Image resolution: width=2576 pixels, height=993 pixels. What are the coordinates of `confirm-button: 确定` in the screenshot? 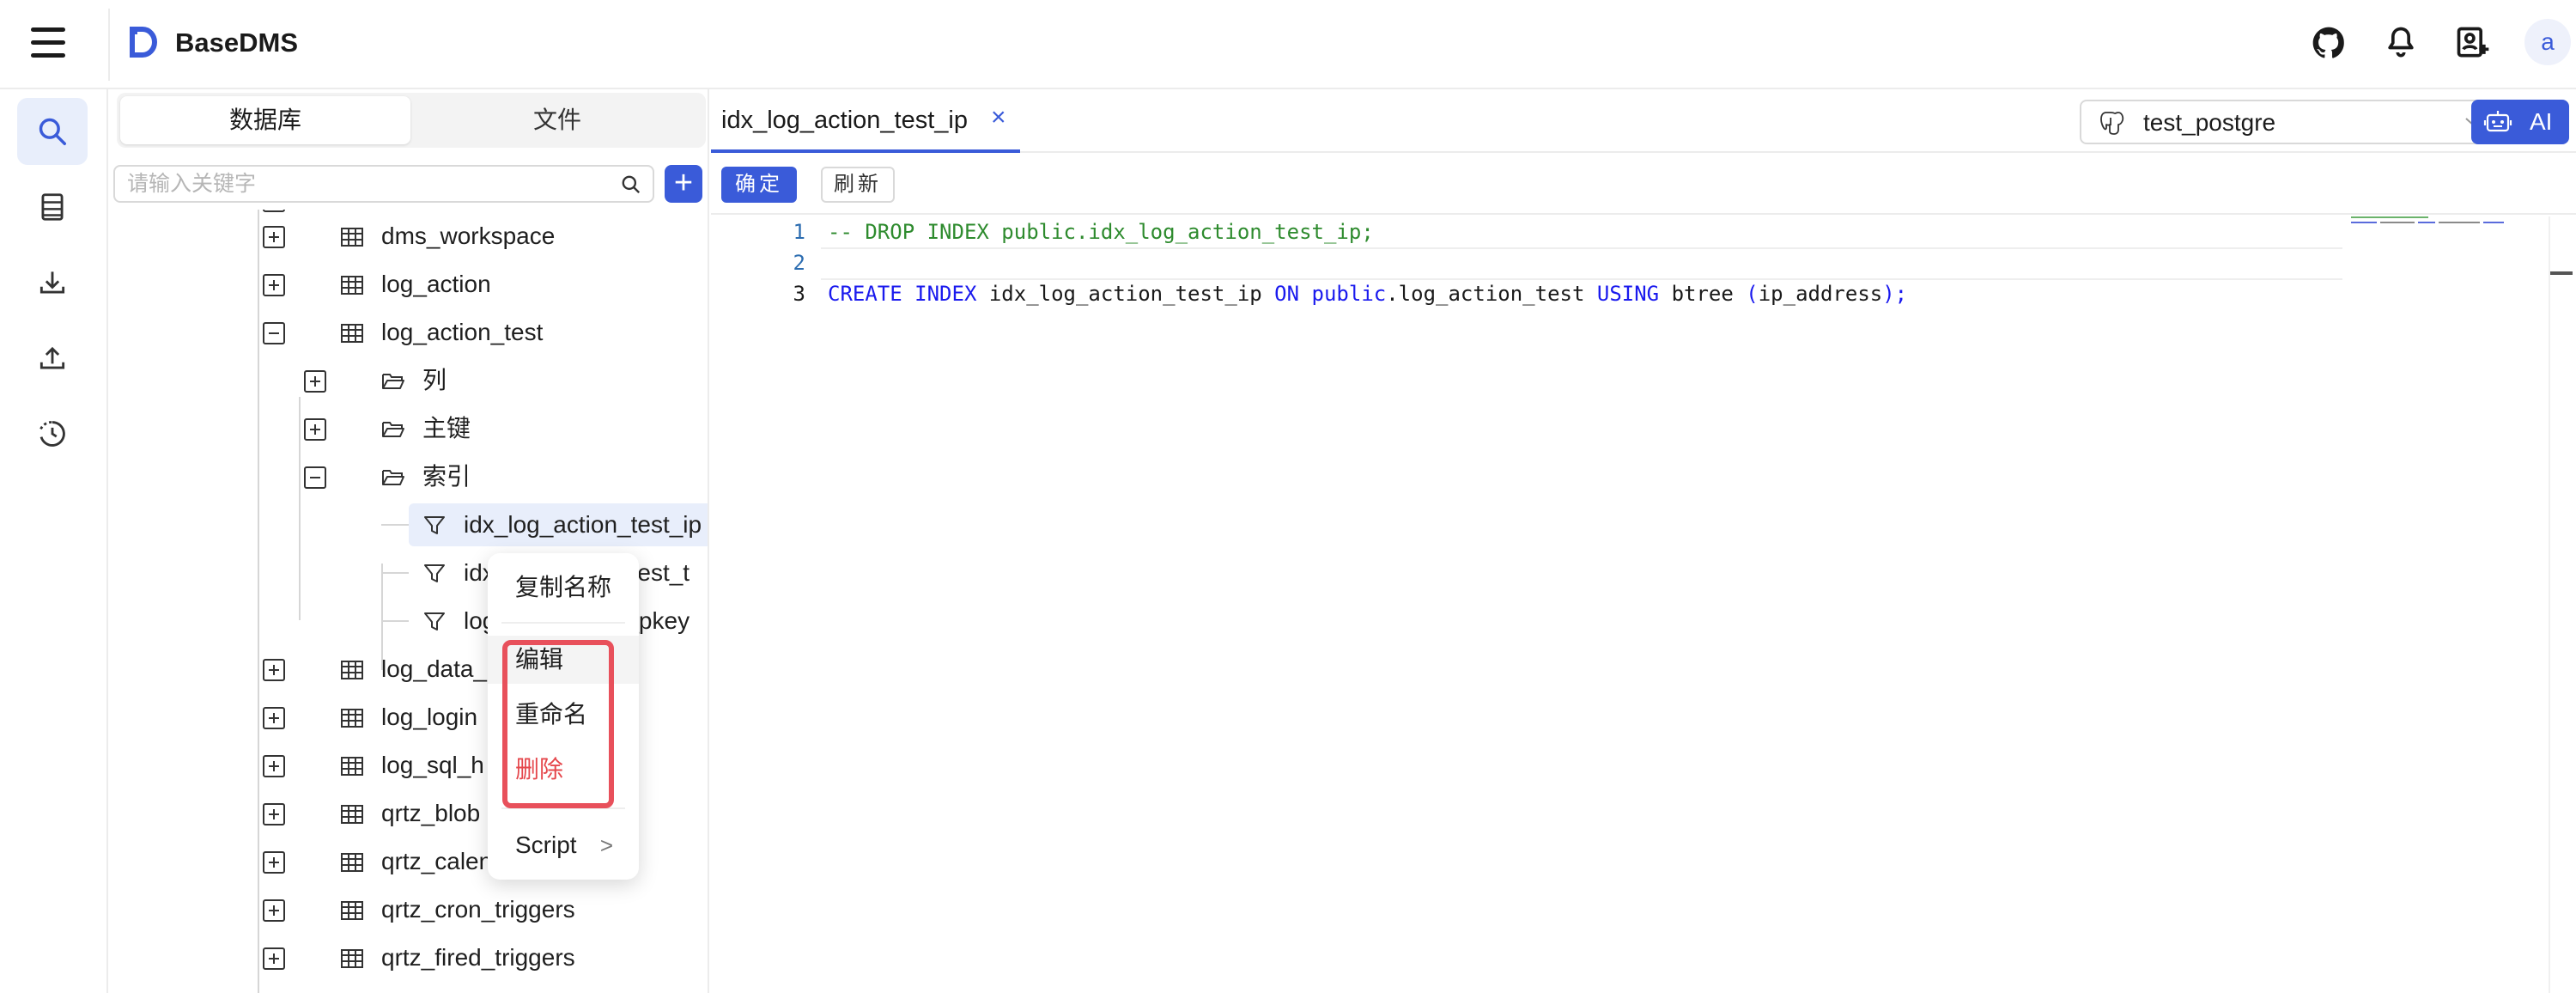 It's located at (759, 185).